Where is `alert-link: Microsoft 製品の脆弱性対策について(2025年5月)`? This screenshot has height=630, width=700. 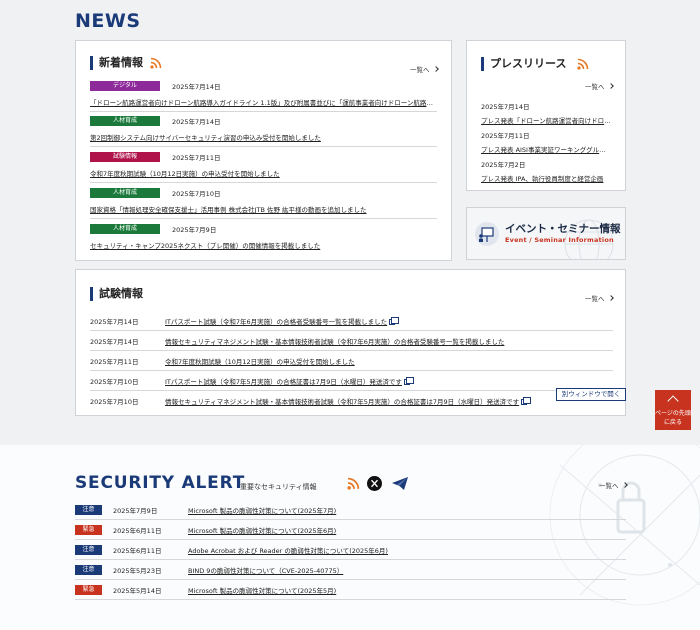
alert-link: Microsoft 製品の脆弱性対策について(2025年5月) is located at coordinates (262, 590).